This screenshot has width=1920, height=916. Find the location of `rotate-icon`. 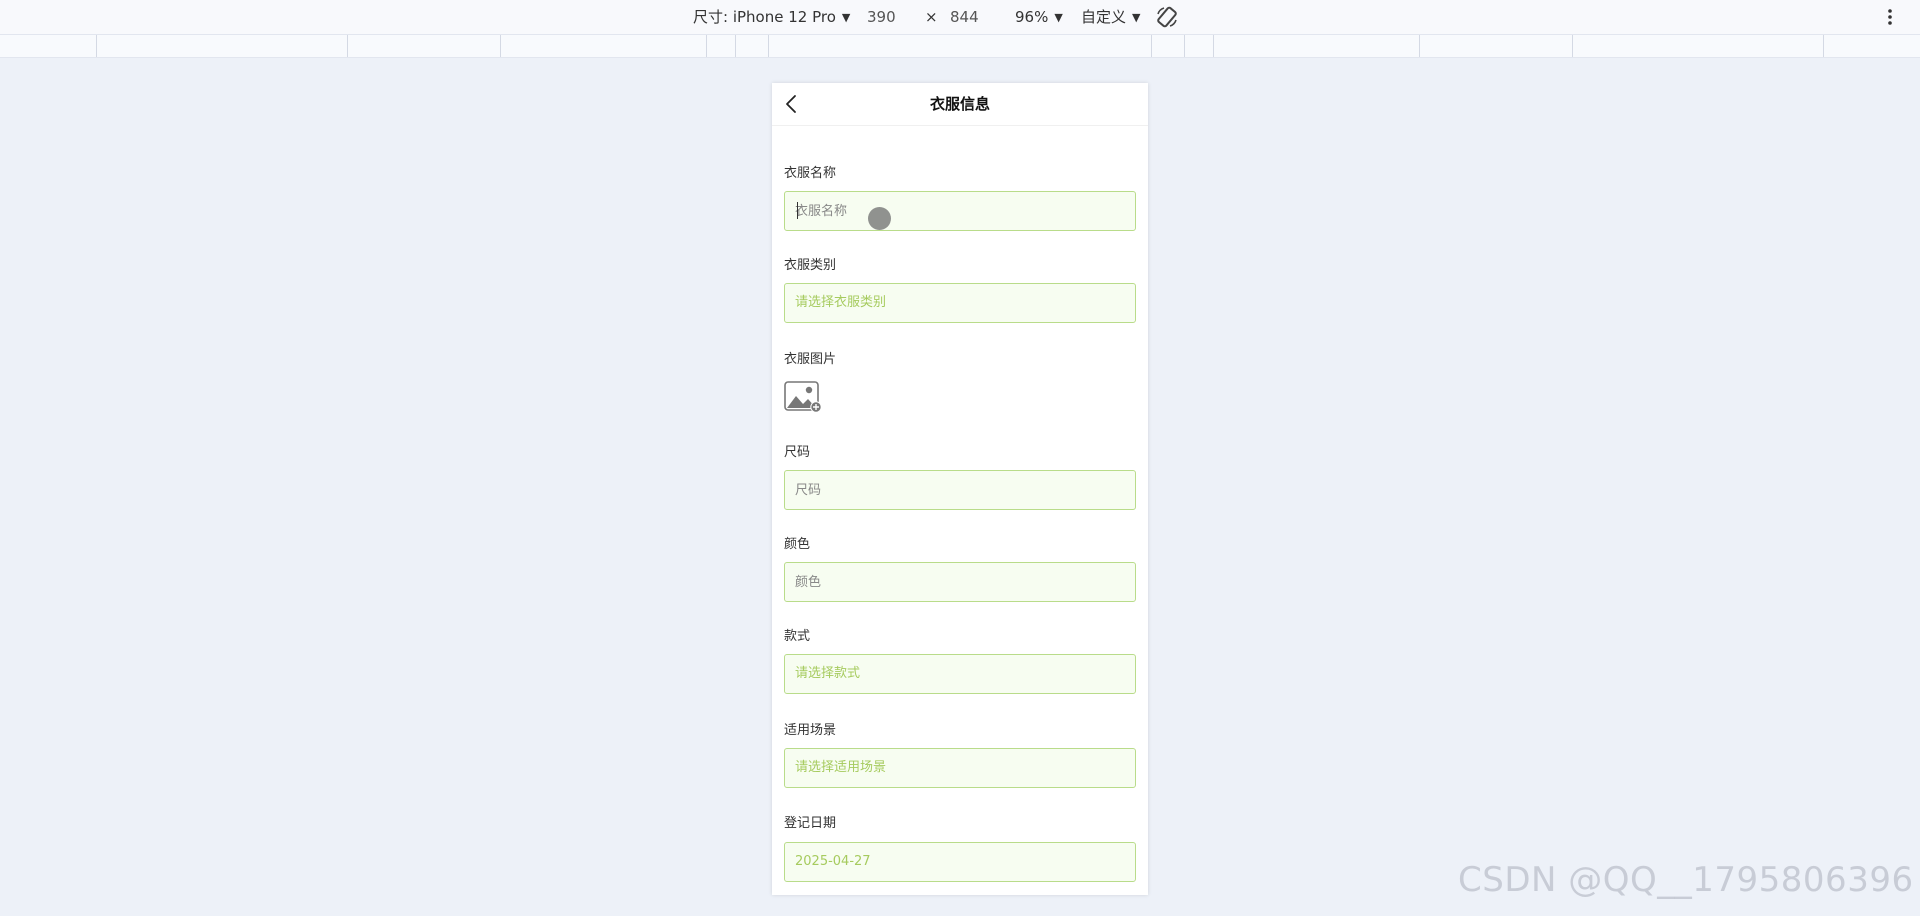

rotate-icon is located at coordinates (1167, 17).